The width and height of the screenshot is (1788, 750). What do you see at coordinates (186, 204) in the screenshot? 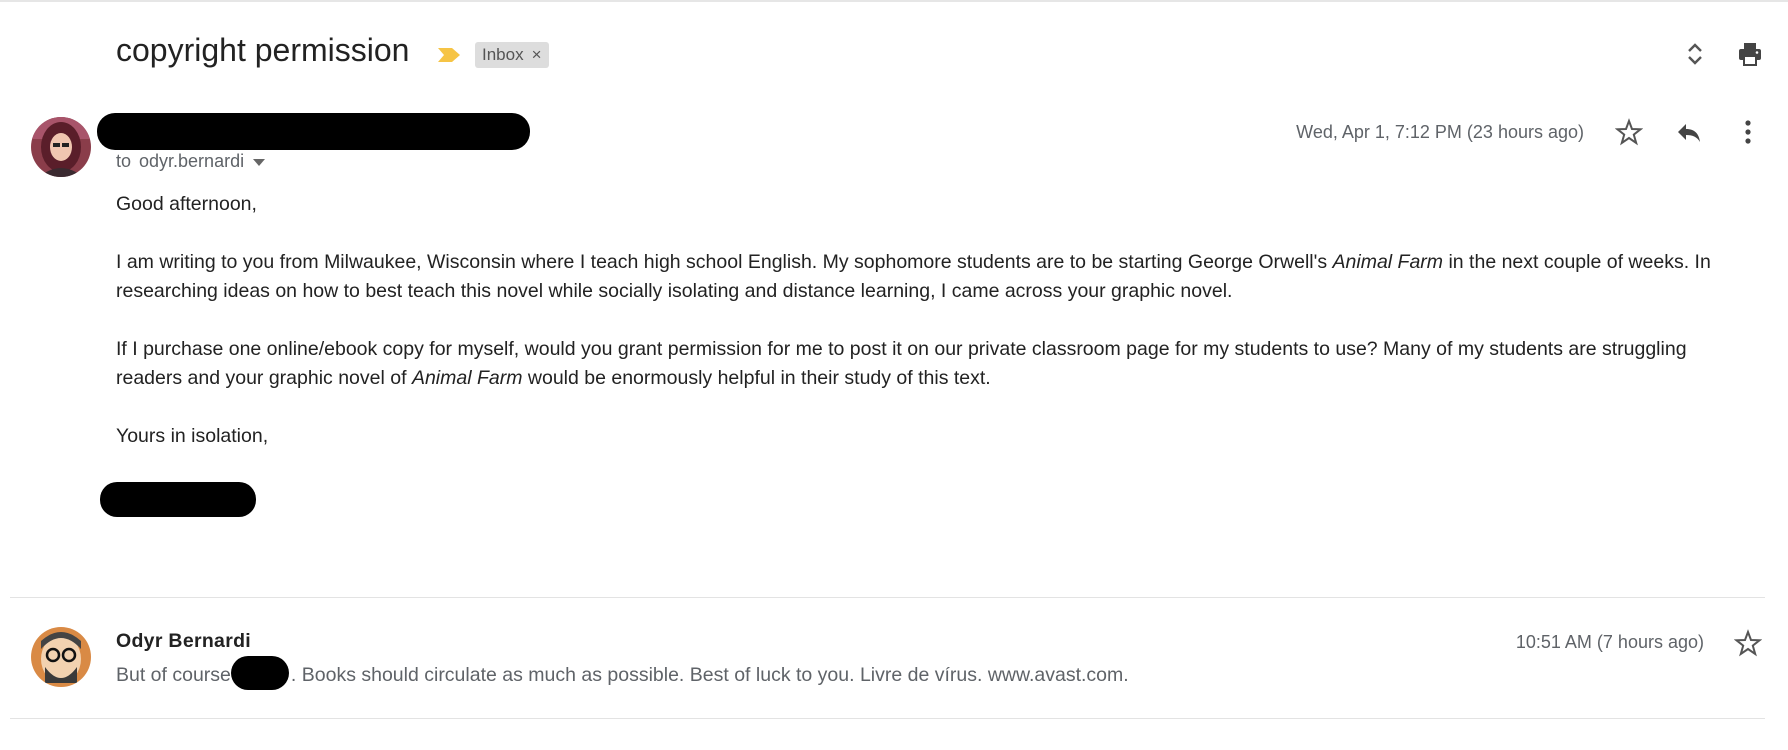
I see `greeting-line: Good afternoon,` at bounding box center [186, 204].